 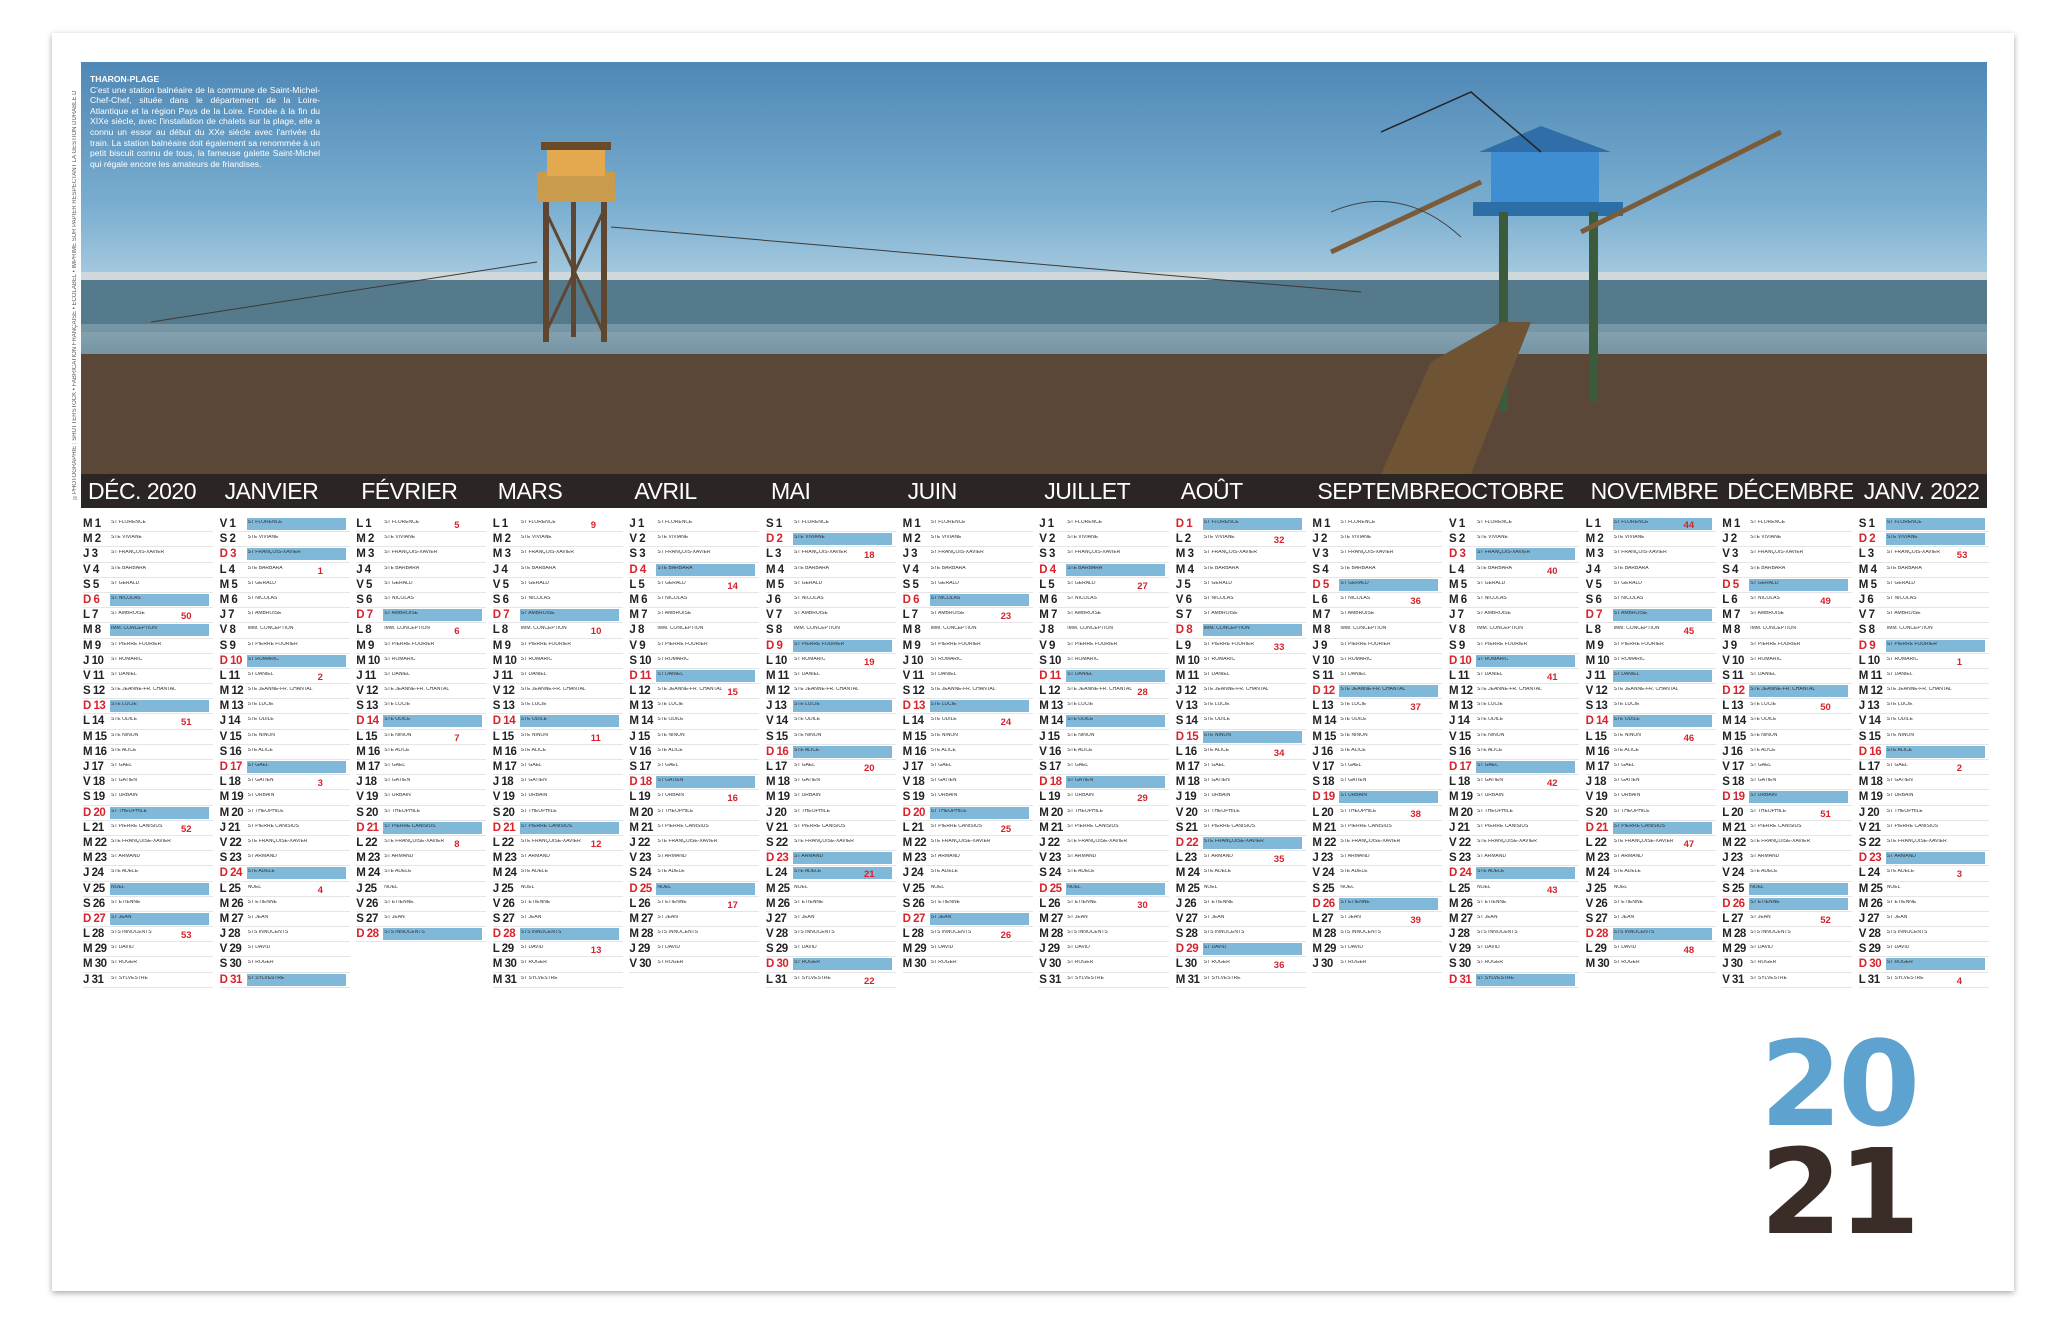 What do you see at coordinates (231, 979) in the screenshot?
I see `day-number: D 31` at bounding box center [231, 979].